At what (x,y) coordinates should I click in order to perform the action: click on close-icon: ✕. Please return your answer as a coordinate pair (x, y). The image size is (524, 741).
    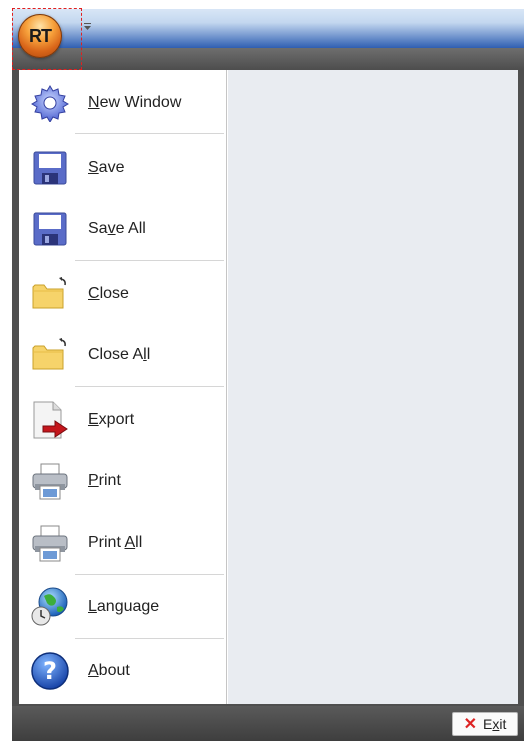
    Looking at the image, I should click on (470, 724).